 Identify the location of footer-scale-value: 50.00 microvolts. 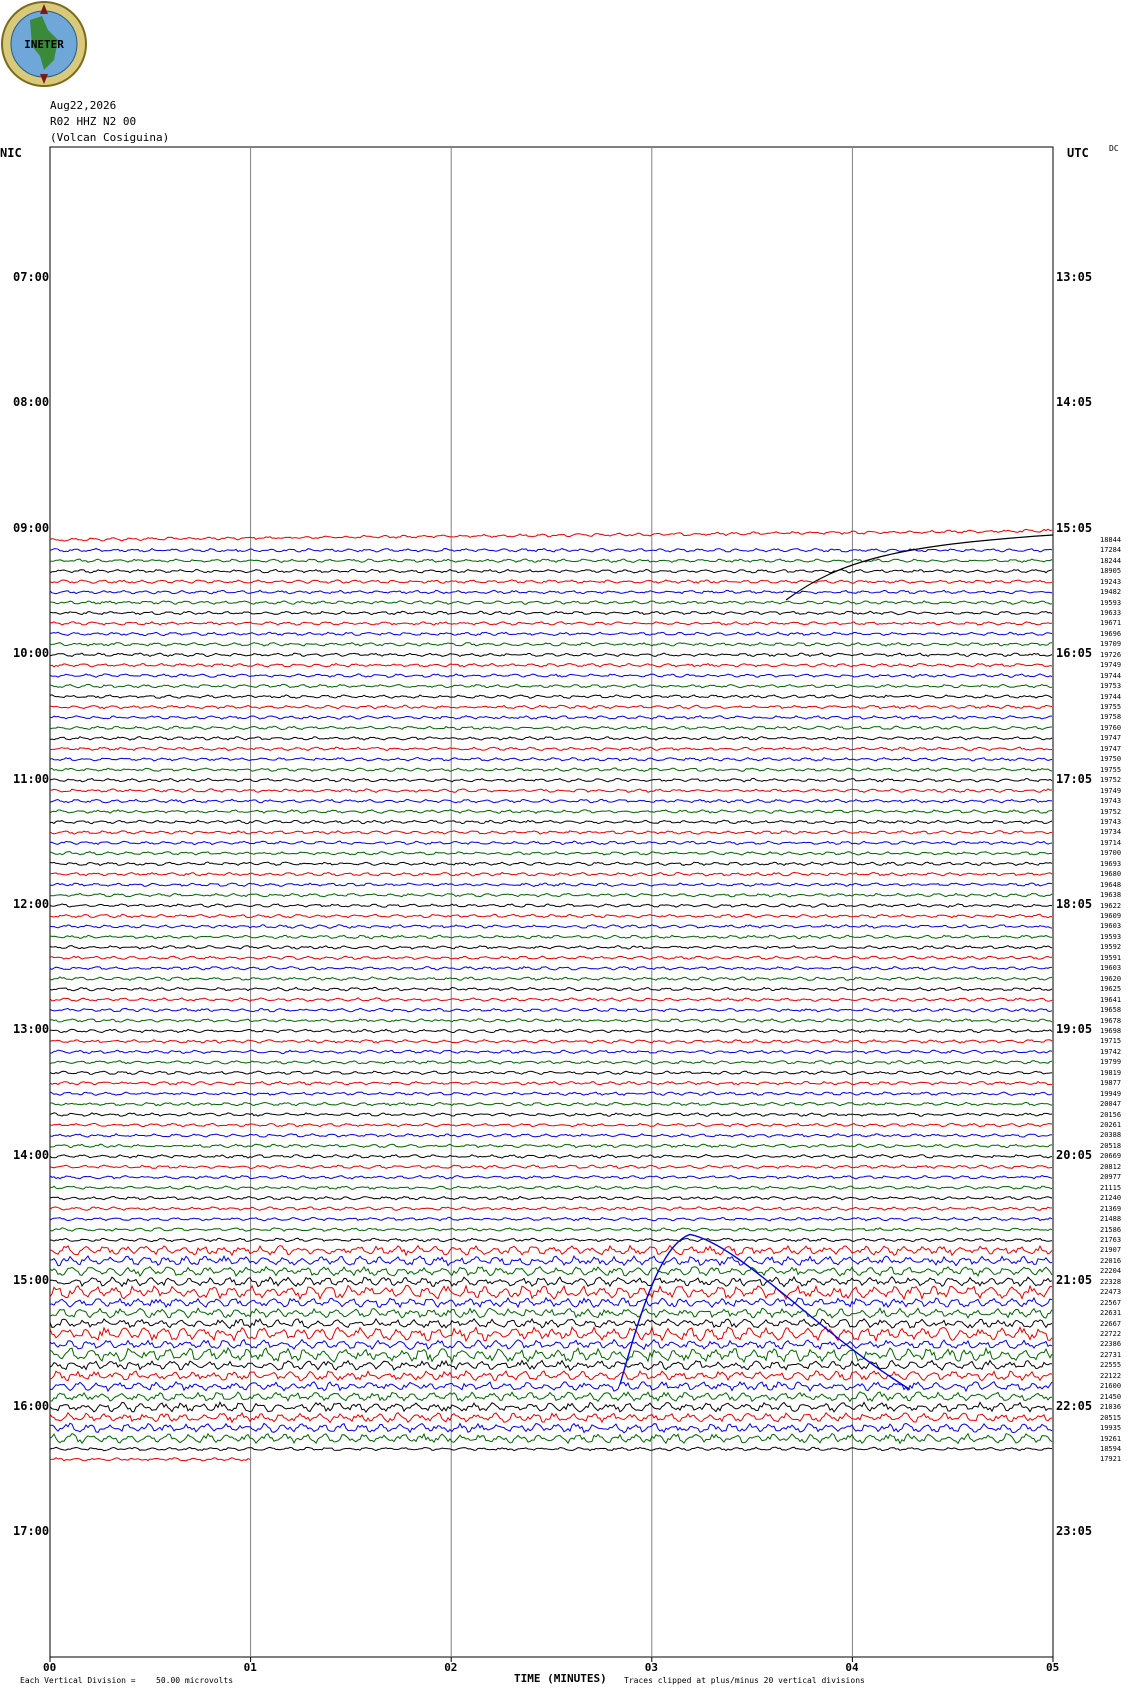
(195, 1680).